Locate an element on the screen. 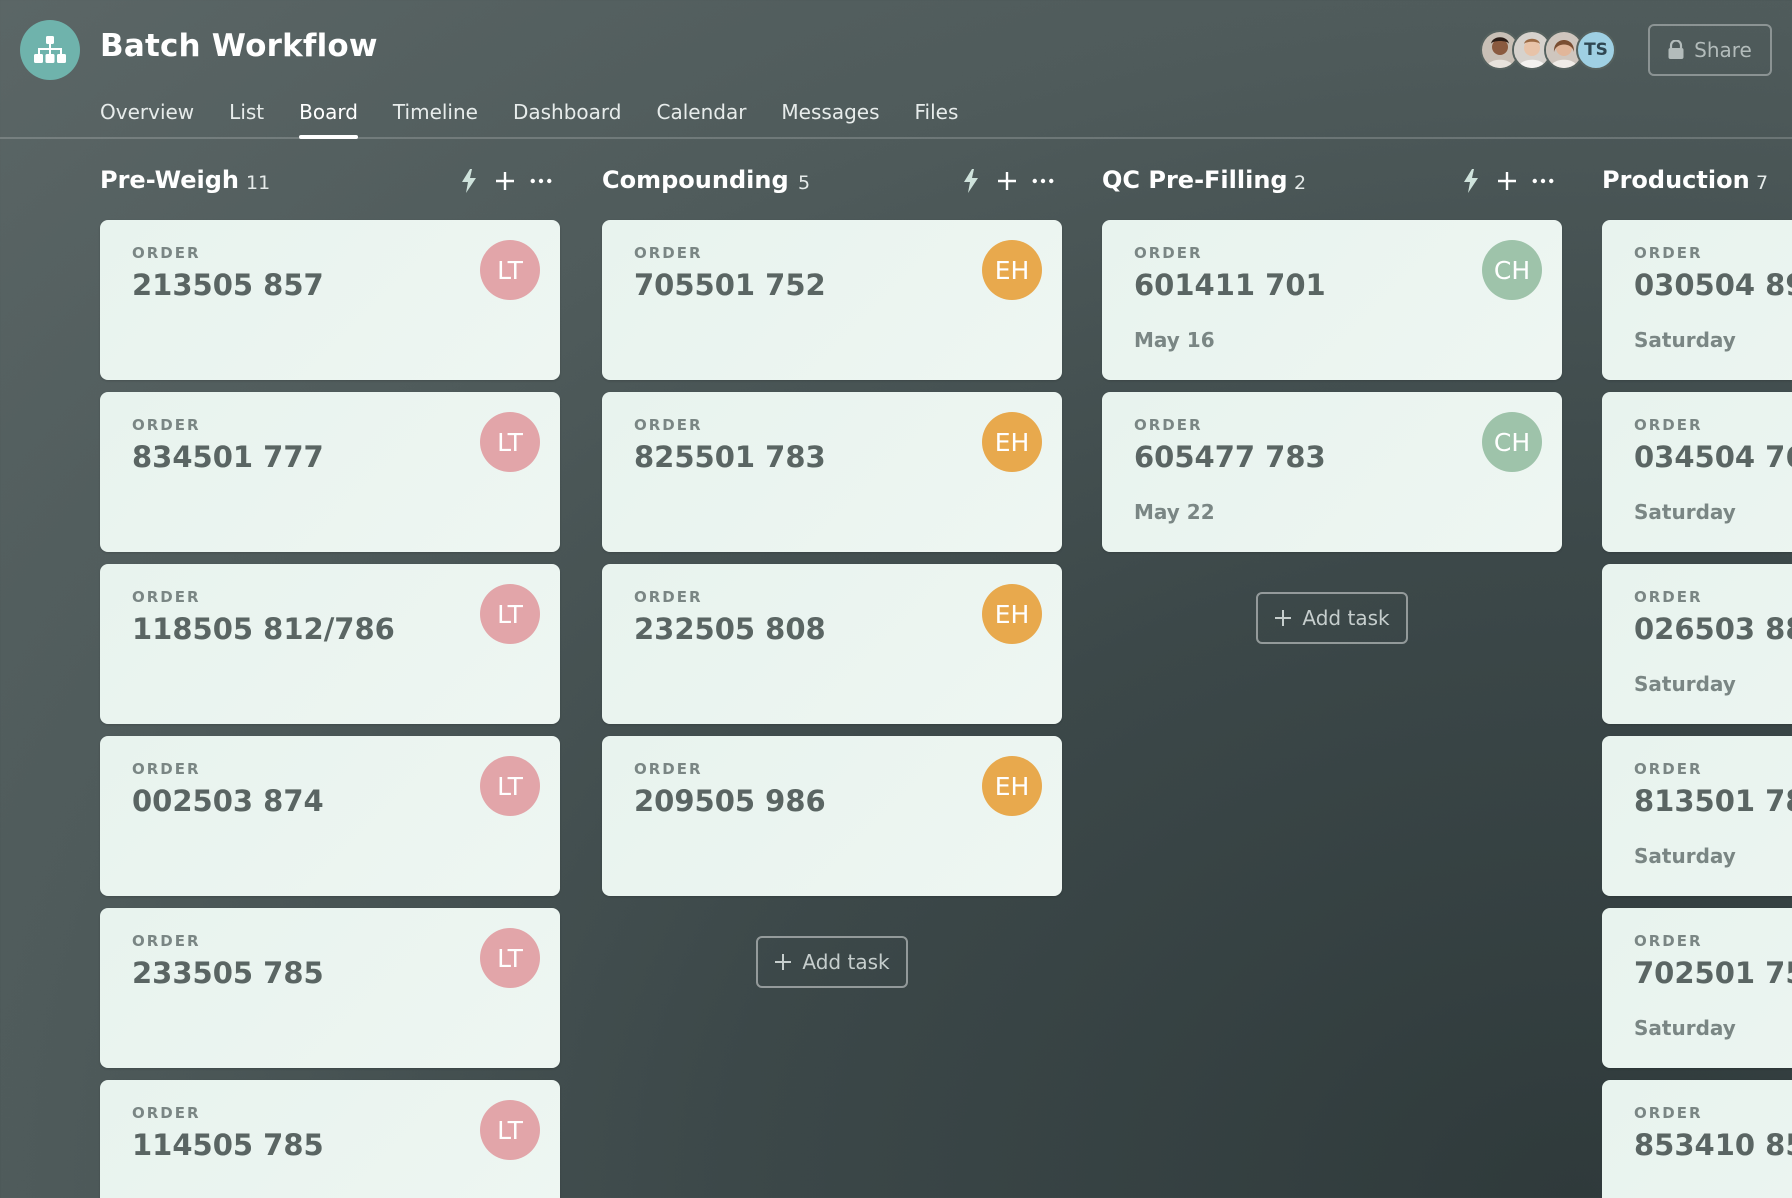 This screenshot has height=1198, width=1792. task-card: ORDER 853410 857 is located at coordinates (1697, 1139).